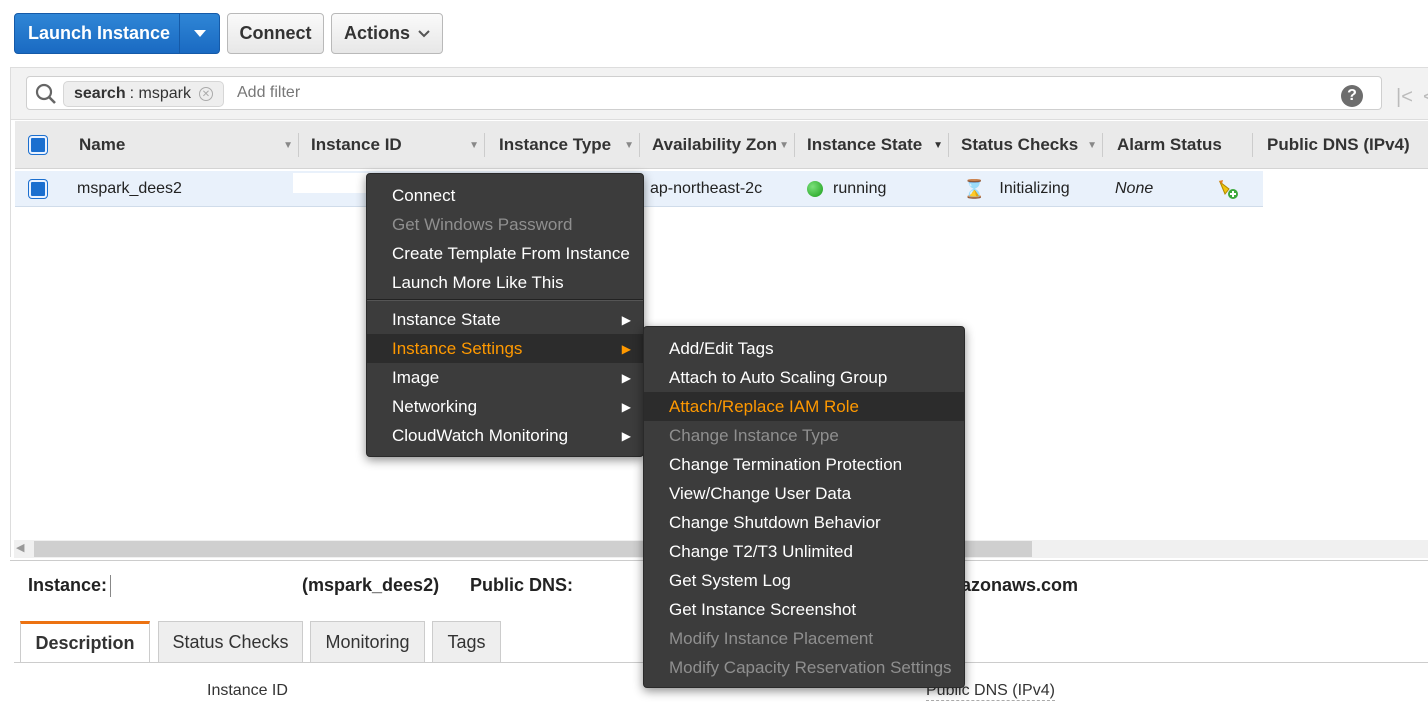 The image size is (1428, 720). What do you see at coordinates (247, 690) in the screenshot?
I see `field-instance-id-label: Instance ID` at bounding box center [247, 690].